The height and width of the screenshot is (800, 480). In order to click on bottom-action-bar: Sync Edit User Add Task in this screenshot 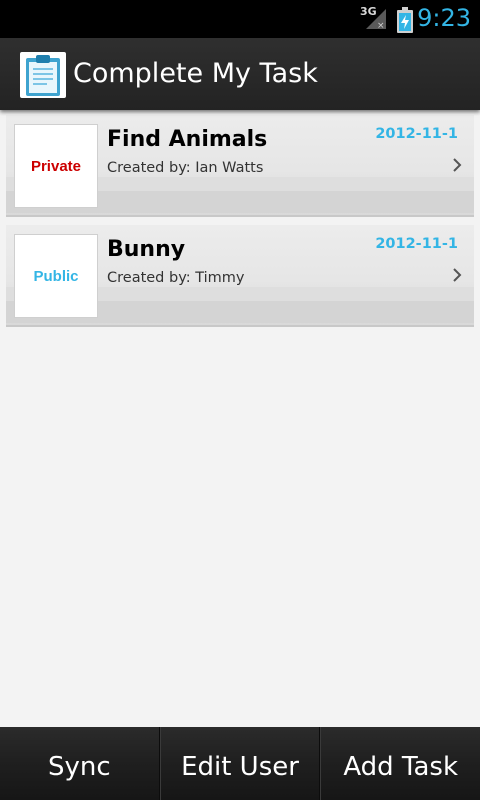, I will do `click(240, 763)`.